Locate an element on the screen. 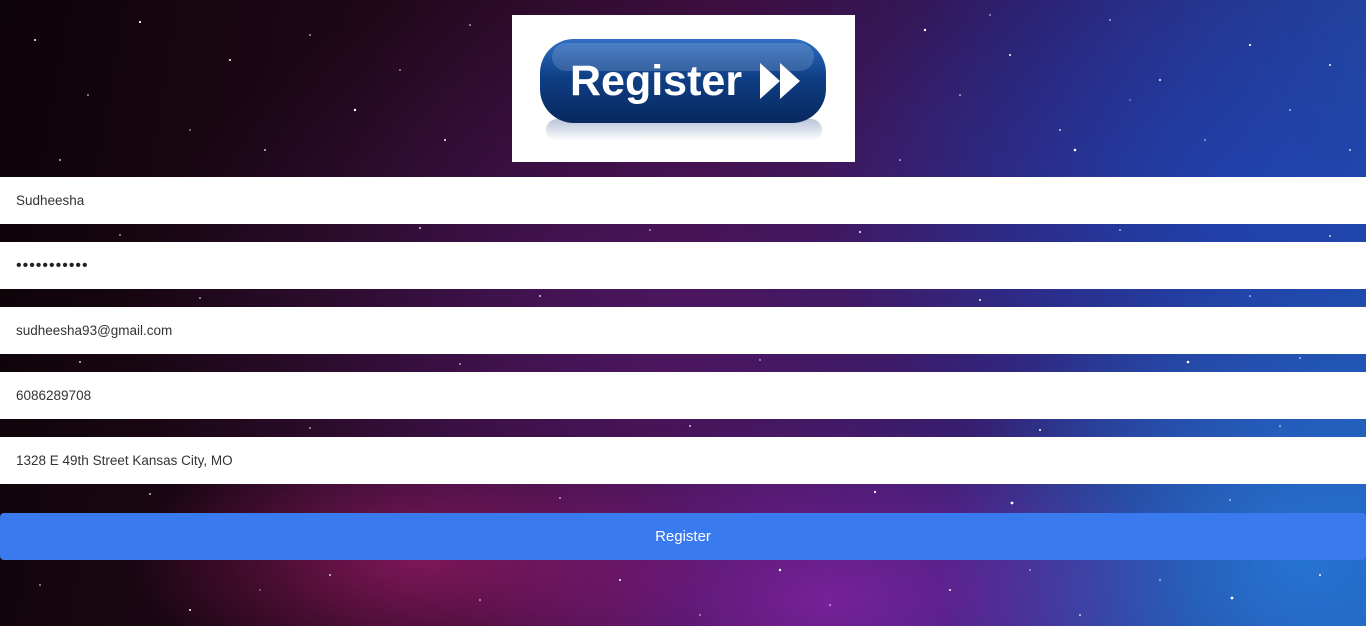  logo-text: Register is located at coordinates (656, 81).